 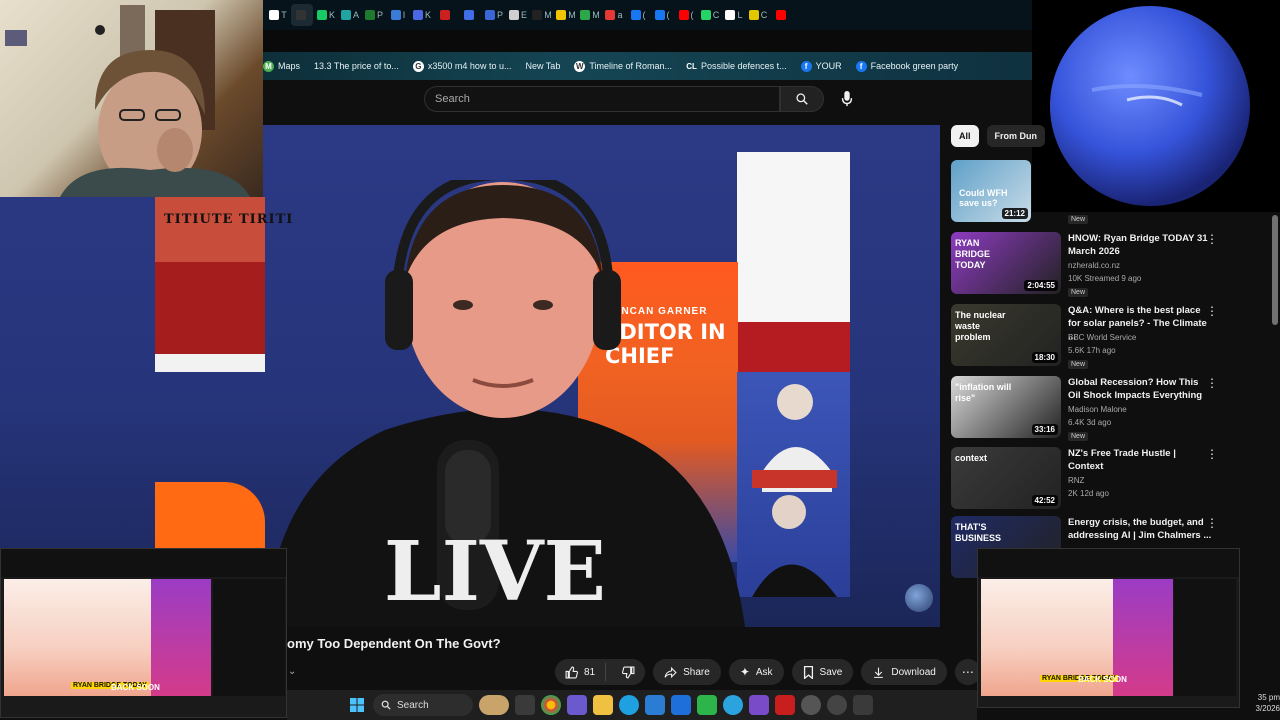 I want to click on taskbar-search: Search, so click(x=423, y=705).